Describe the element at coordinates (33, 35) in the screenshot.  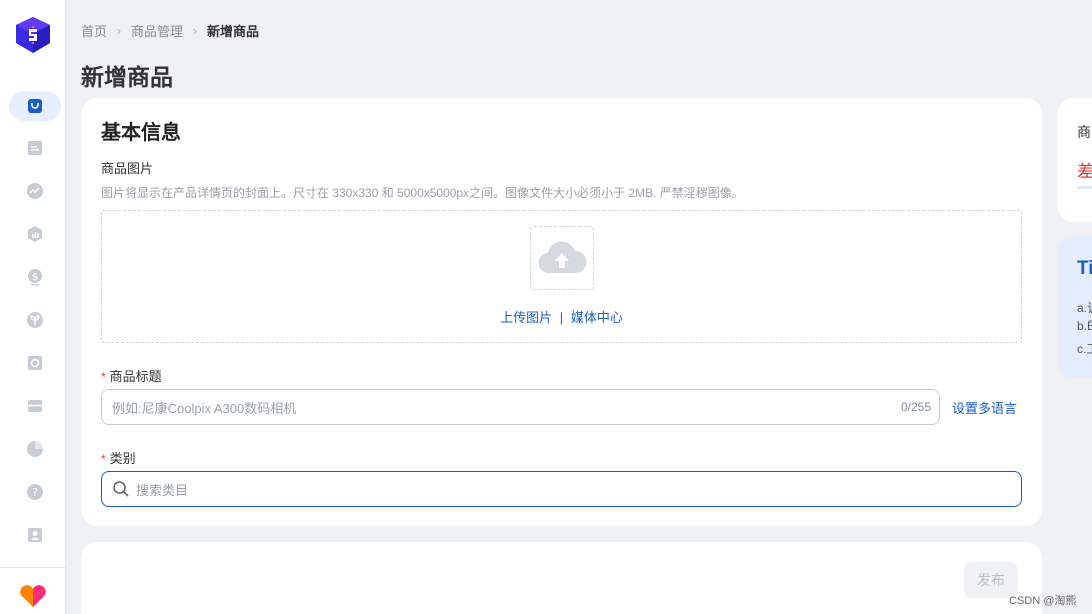
I see `app-logo-icon` at that location.